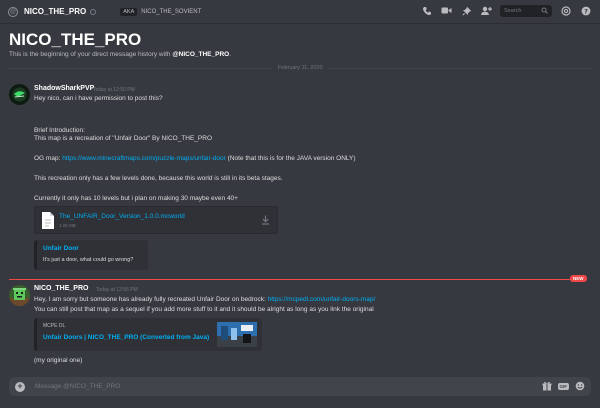 The image size is (600, 408). I want to click on intro-mention: @NICO_THE_PRO, so click(201, 54).